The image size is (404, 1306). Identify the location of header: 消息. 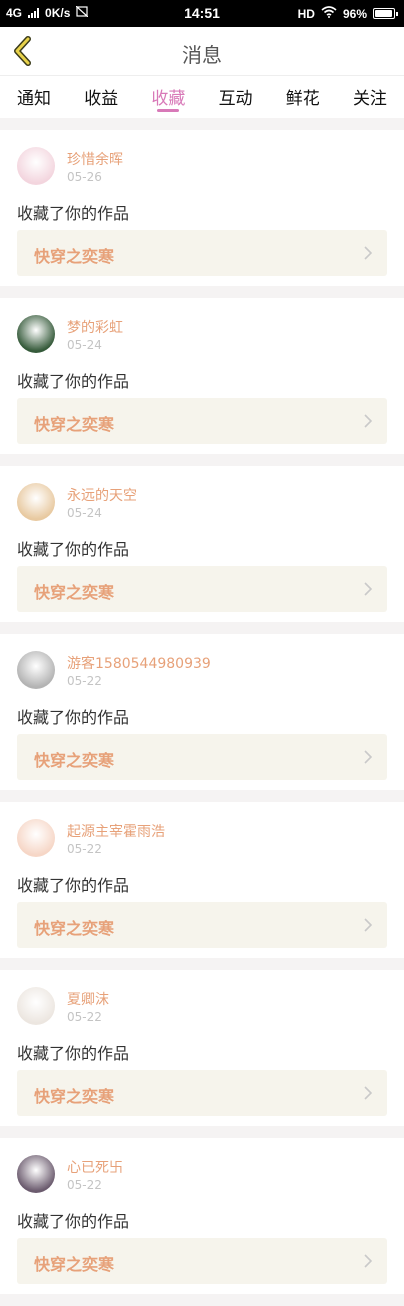
(202, 51).